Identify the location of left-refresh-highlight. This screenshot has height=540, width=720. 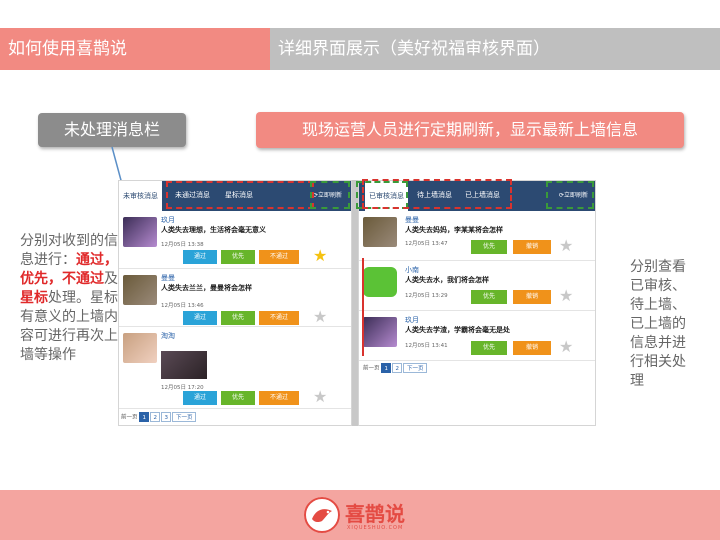
(330, 195).